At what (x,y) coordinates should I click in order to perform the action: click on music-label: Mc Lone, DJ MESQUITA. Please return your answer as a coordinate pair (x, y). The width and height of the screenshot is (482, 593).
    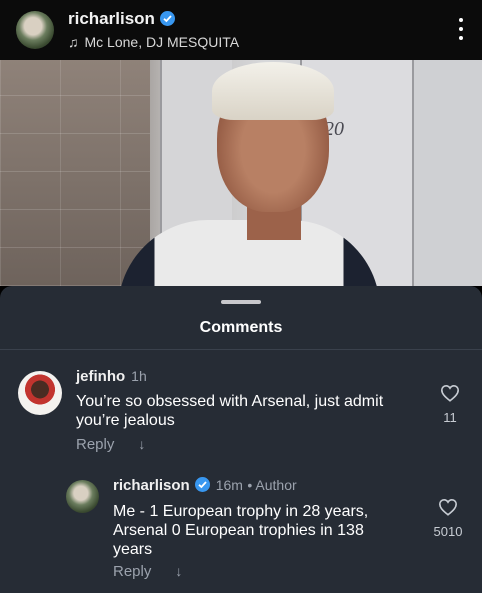
    Looking at the image, I should click on (162, 42).